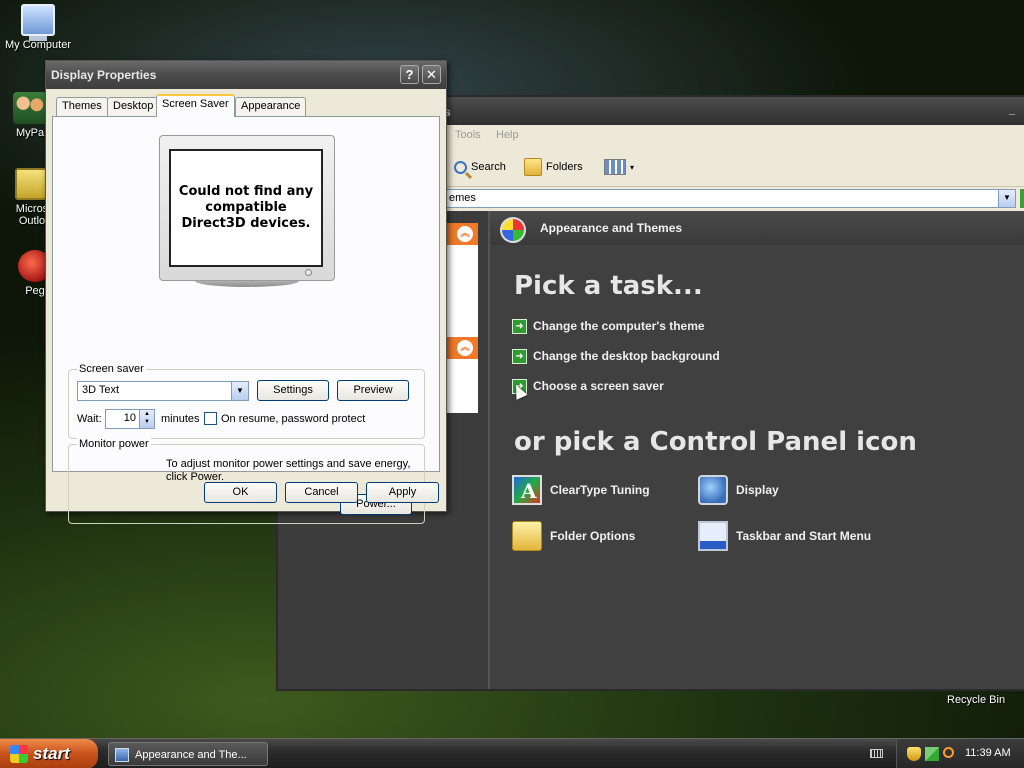 Image resolution: width=1024 pixels, height=768 pixels. Describe the element at coordinates (513, 230) in the screenshot. I see `appearance-themes-icon` at that location.